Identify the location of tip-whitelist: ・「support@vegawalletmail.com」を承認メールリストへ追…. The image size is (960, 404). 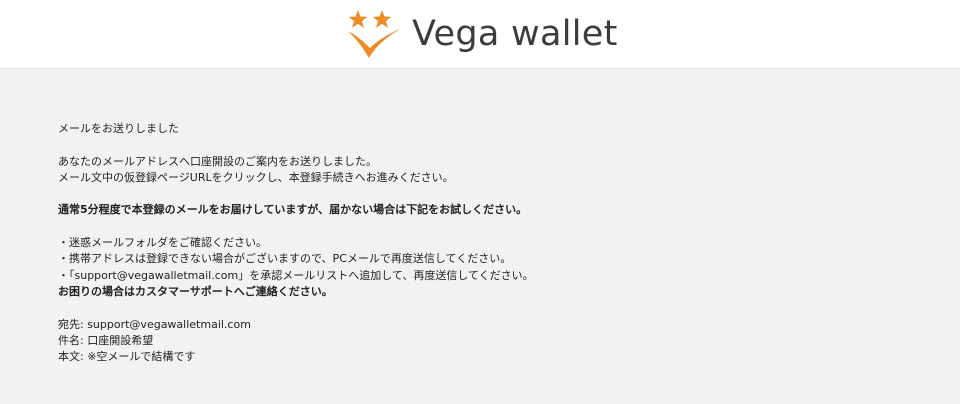
(296, 275).